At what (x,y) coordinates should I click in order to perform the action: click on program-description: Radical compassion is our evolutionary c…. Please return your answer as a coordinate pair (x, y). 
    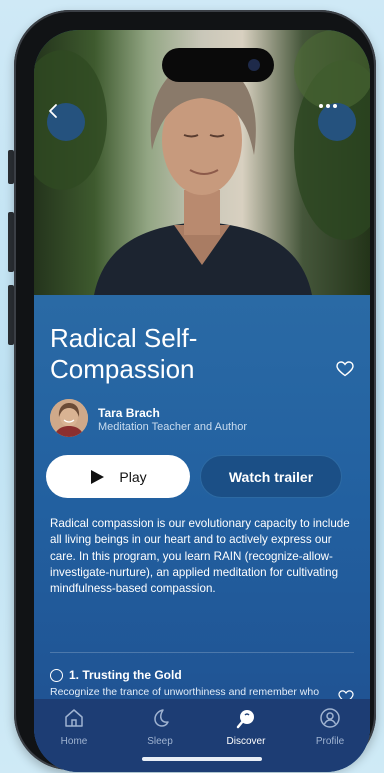
    Looking at the image, I should click on (200, 556).